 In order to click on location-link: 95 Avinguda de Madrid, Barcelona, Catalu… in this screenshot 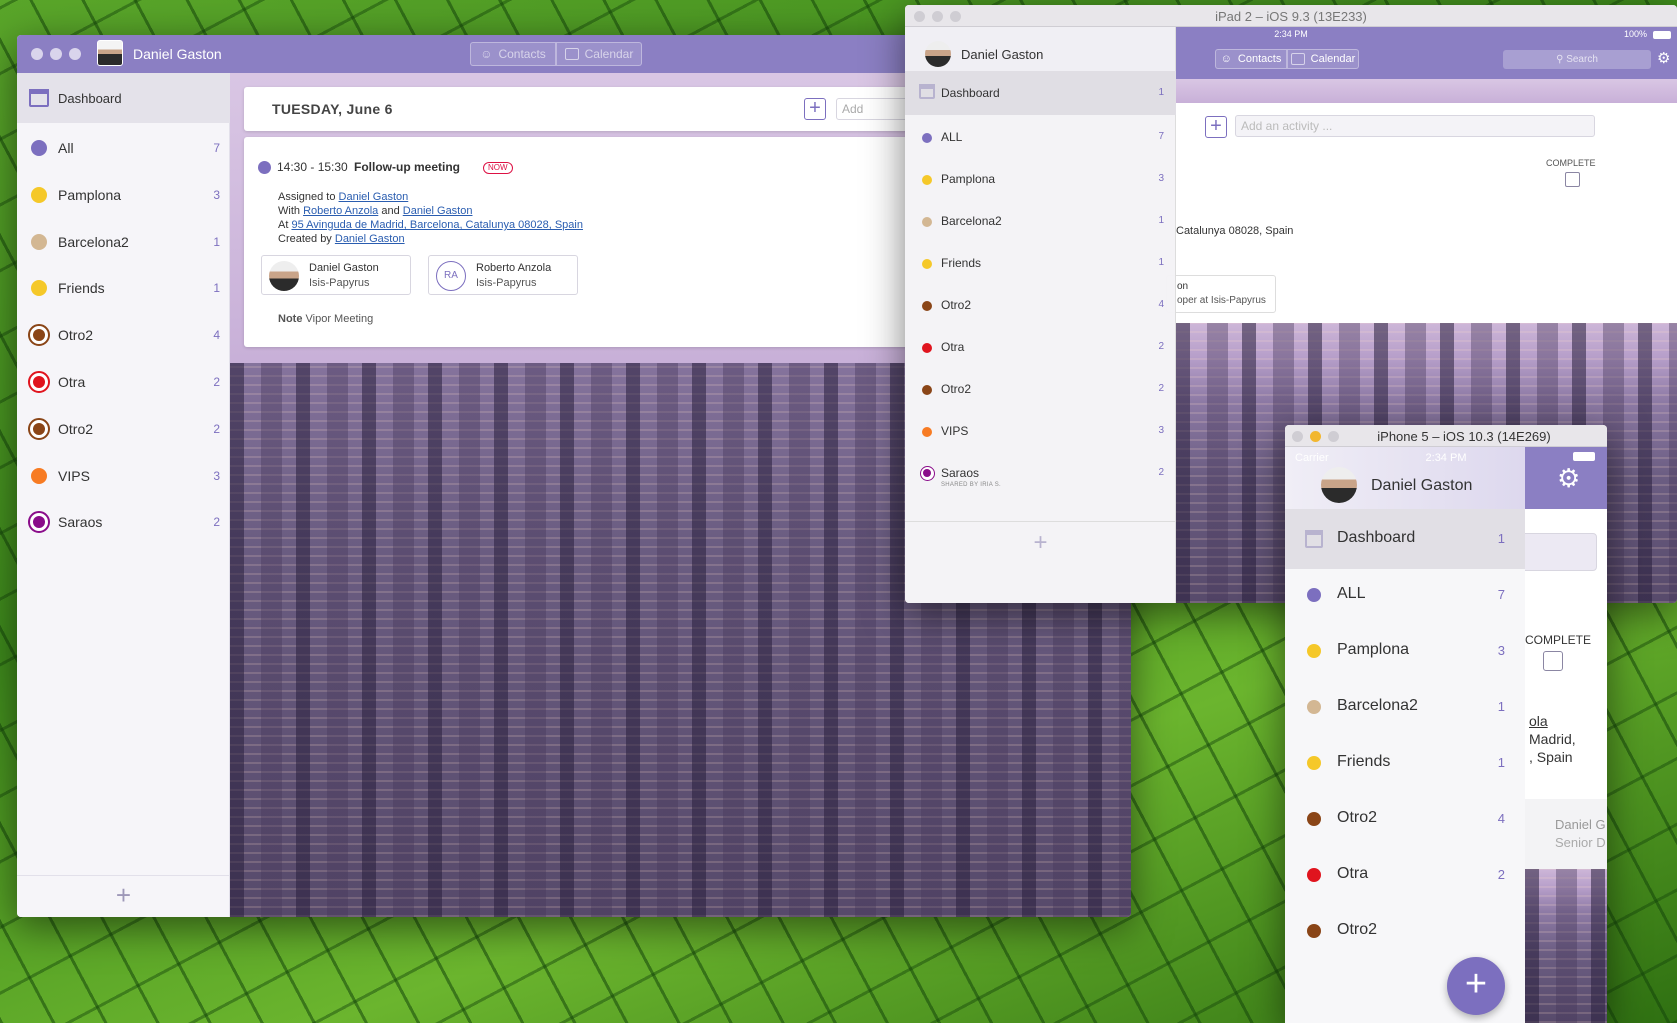, I will do `click(437, 225)`.